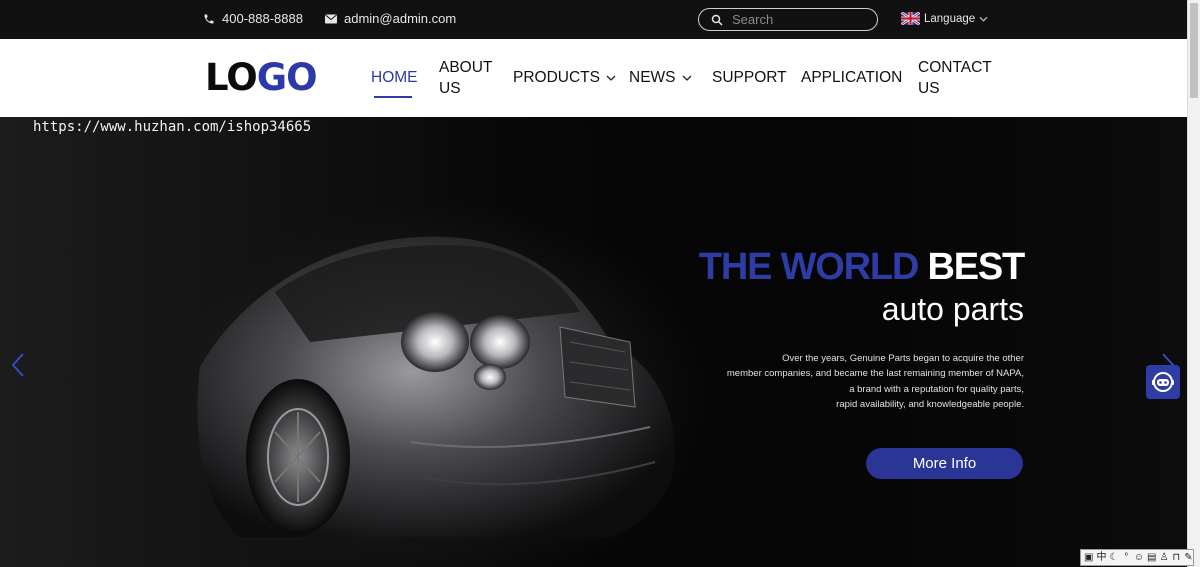 This screenshot has width=1200, height=567. What do you see at coordinates (955, 67) in the screenshot?
I see `nav-item-label: CONTACT` at bounding box center [955, 67].